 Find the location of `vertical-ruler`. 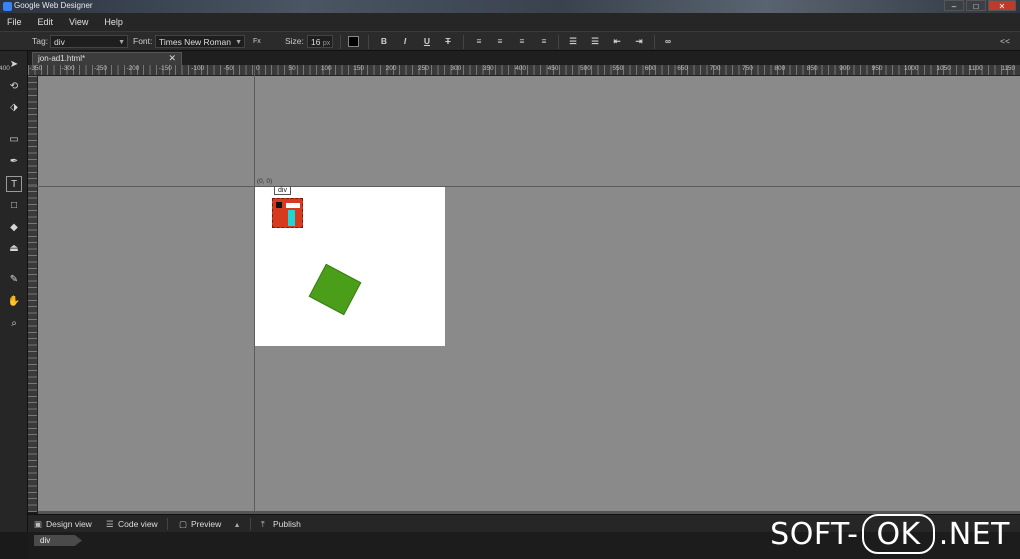

vertical-ruler is located at coordinates (33, 294).